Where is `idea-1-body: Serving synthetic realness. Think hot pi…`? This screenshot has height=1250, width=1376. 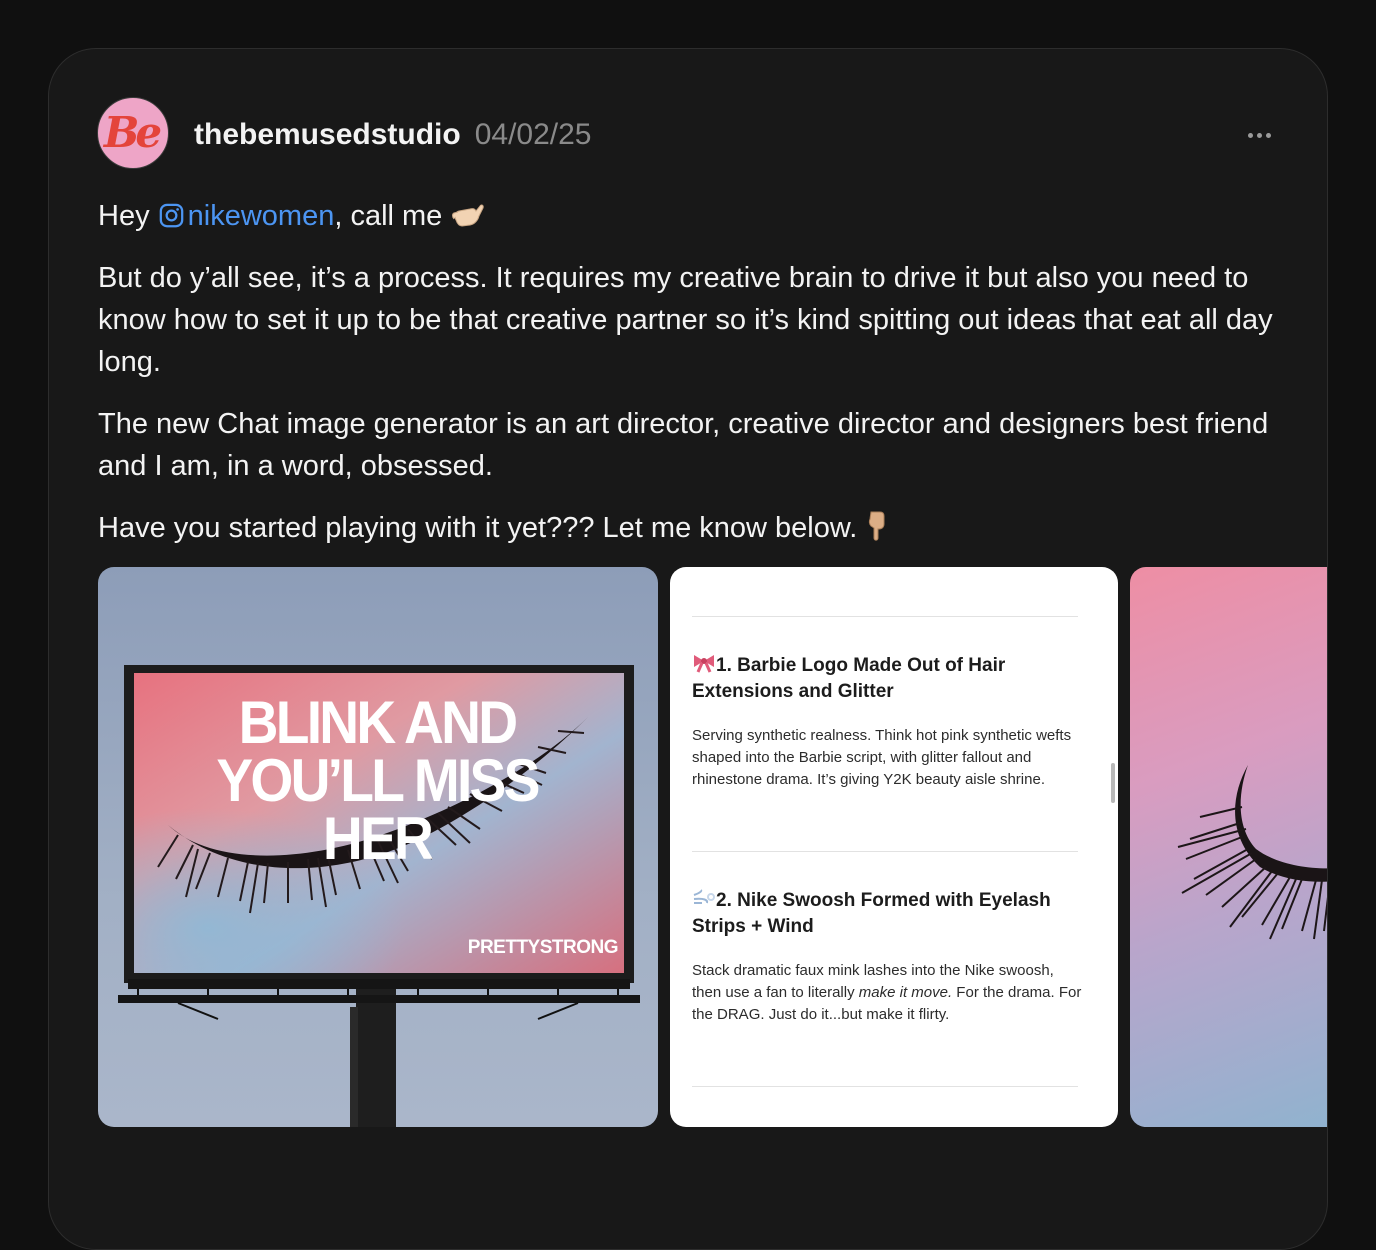
idea-1-body: Serving synthetic realness. Think hot pi… is located at coordinates (882, 757).